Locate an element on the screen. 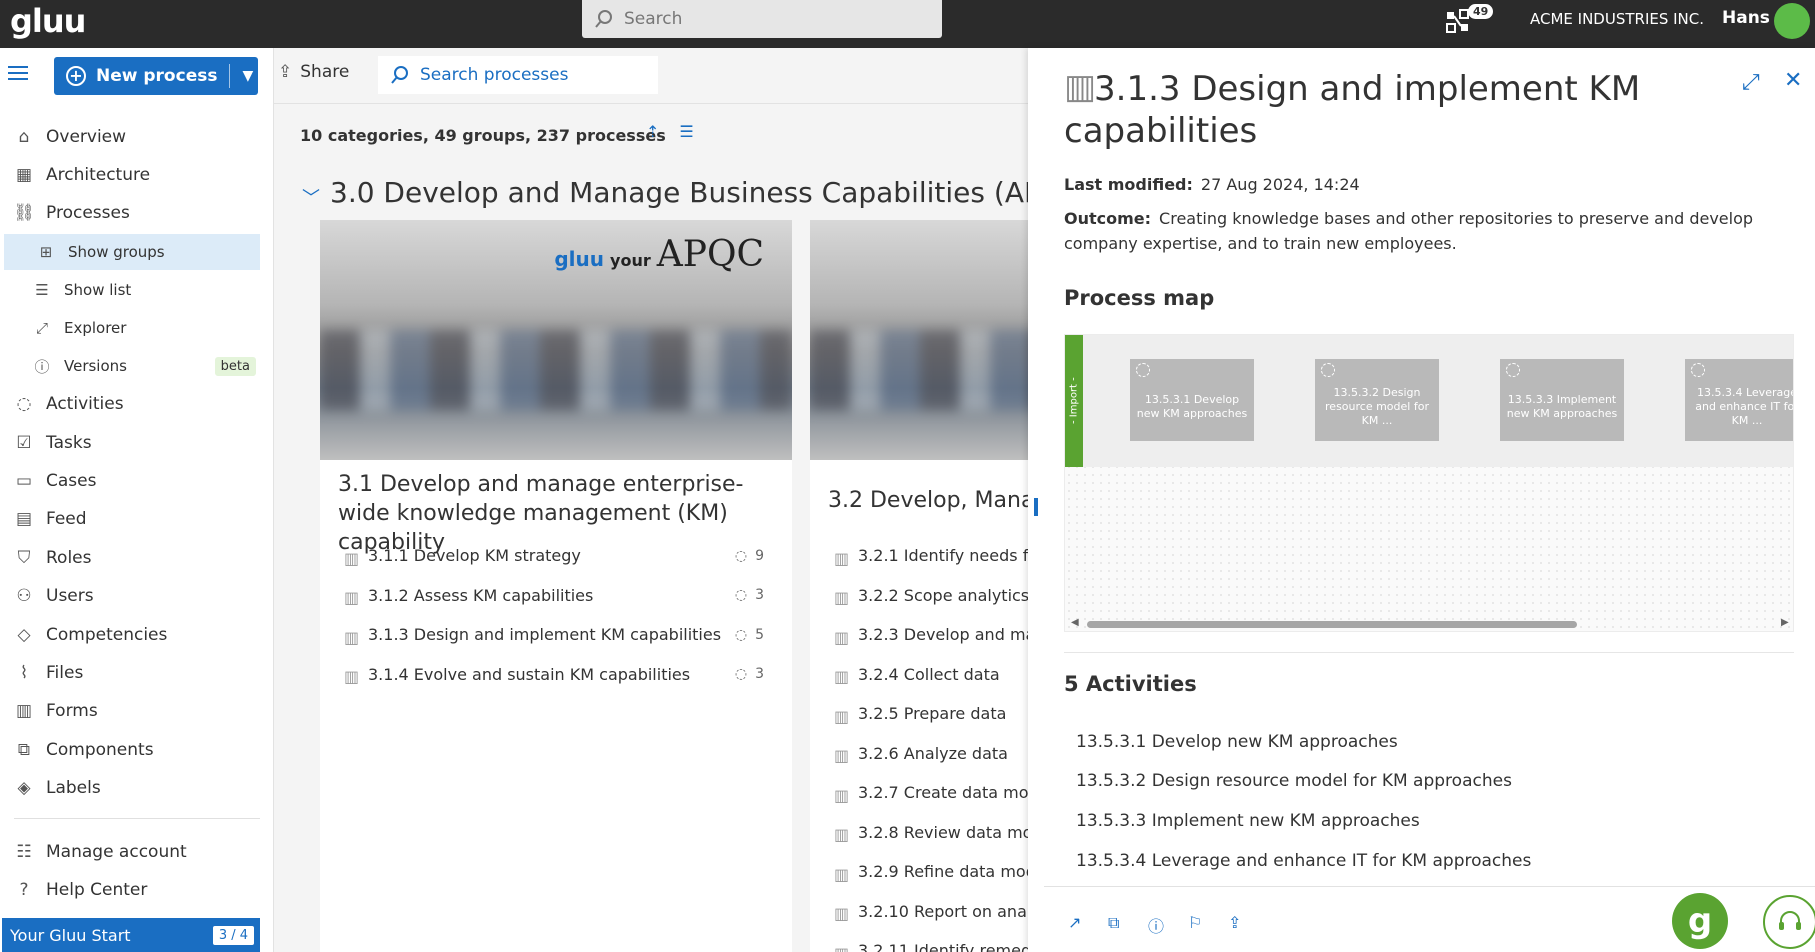  scroll-left-icon: ◀ is located at coordinates (1075, 622).